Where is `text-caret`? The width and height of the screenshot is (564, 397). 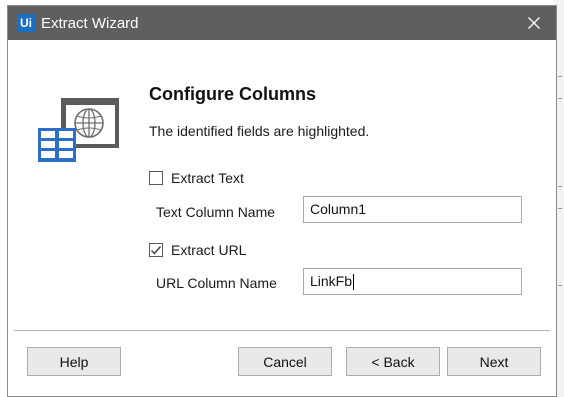
text-caret is located at coordinates (354, 282).